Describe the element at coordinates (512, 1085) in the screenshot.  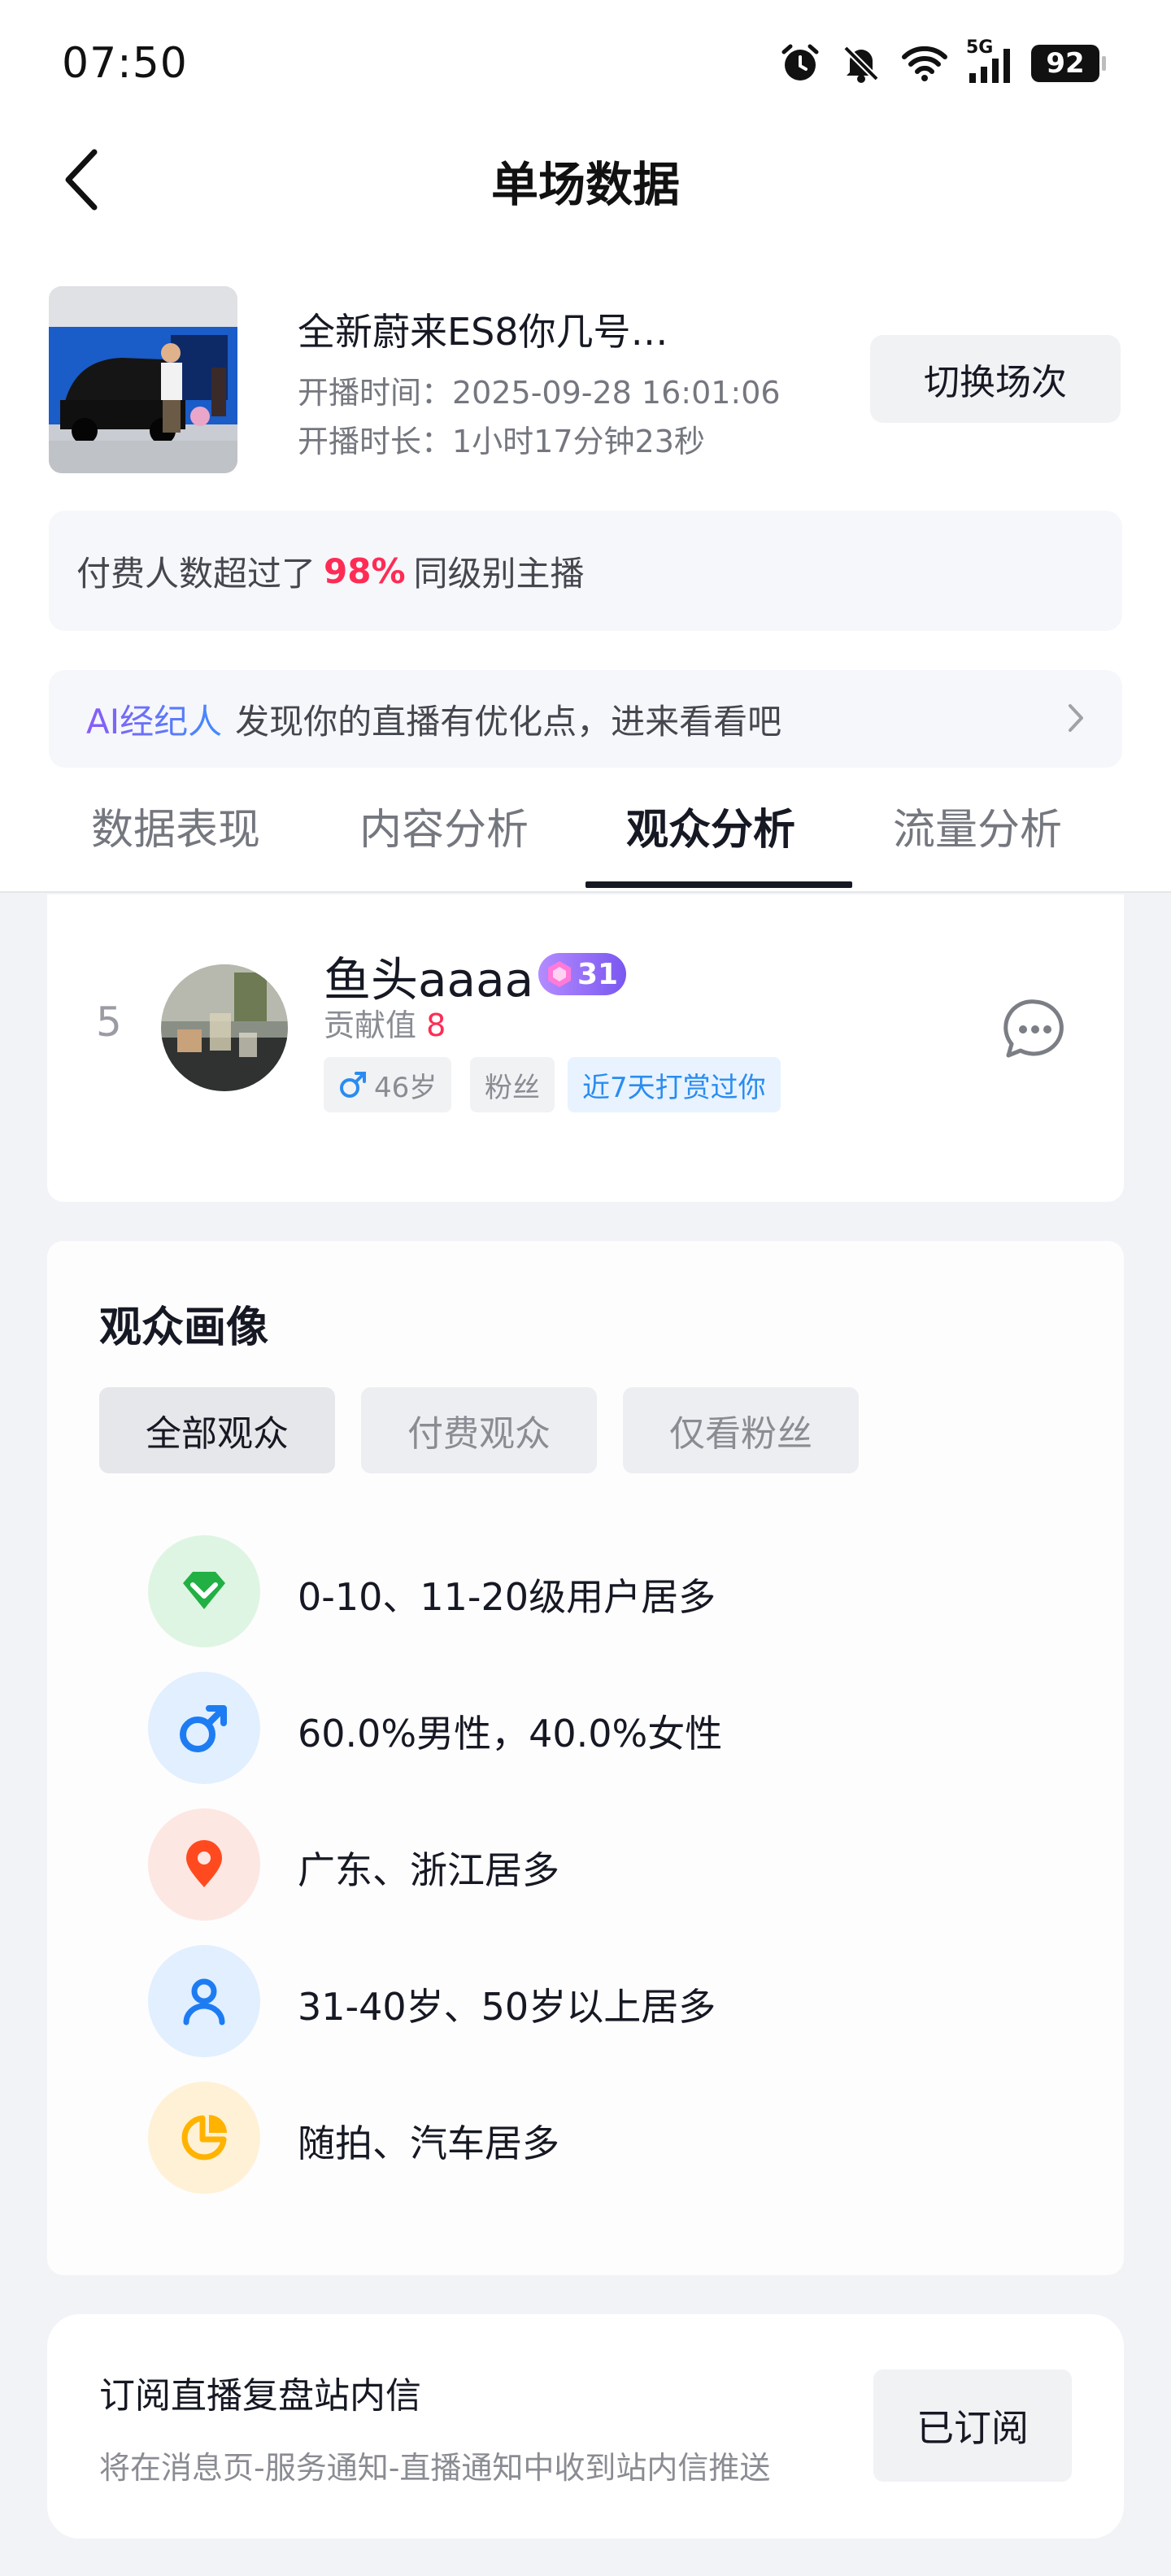
I see `fan-chip: 粉丝` at that location.